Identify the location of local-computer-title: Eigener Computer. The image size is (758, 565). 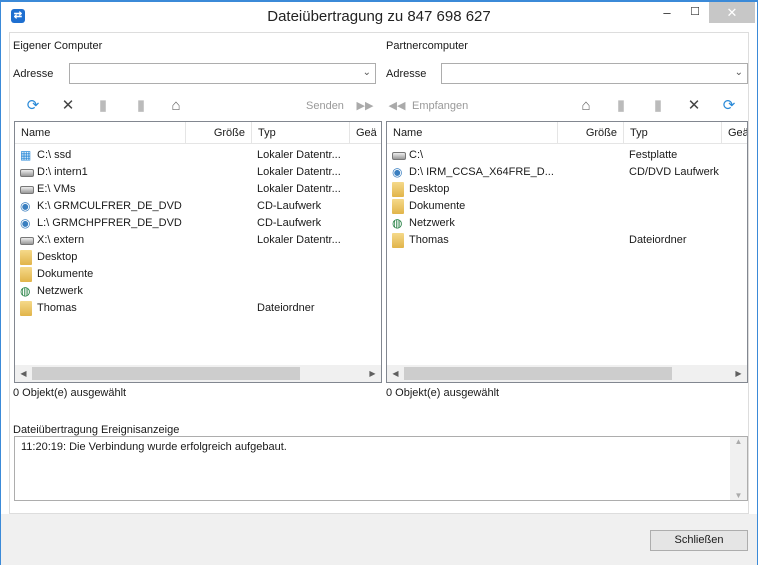
(58, 46).